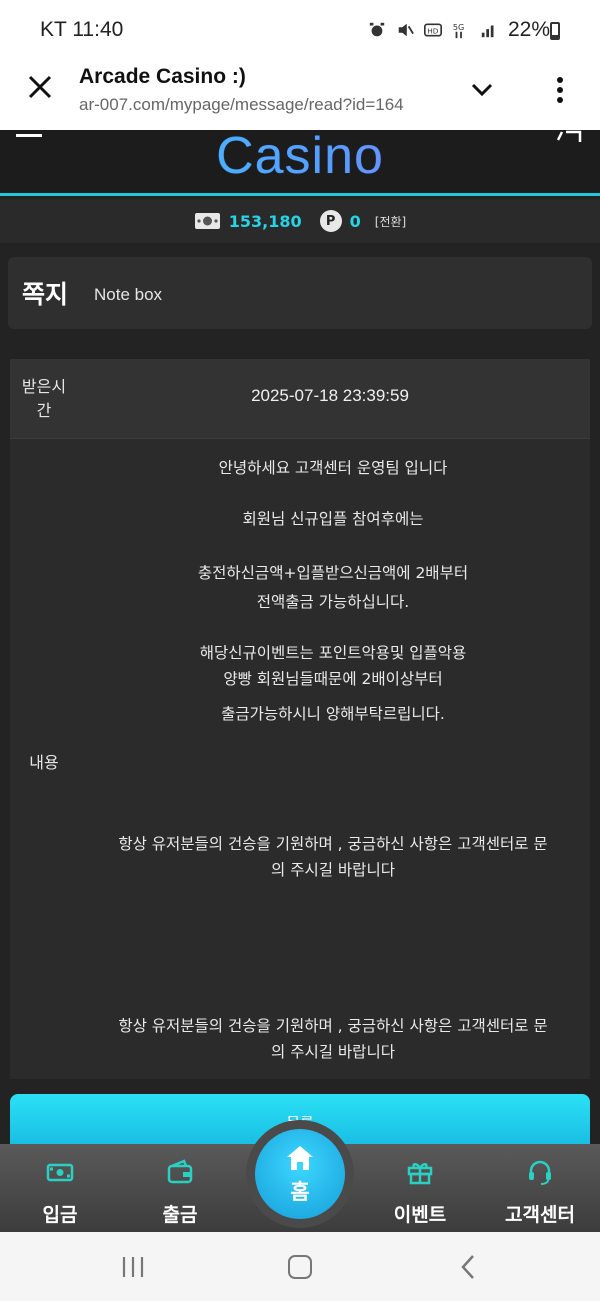  Describe the element at coordinates (45, 294) in the screenshot. I see `page-title: 쪽지` at that location.